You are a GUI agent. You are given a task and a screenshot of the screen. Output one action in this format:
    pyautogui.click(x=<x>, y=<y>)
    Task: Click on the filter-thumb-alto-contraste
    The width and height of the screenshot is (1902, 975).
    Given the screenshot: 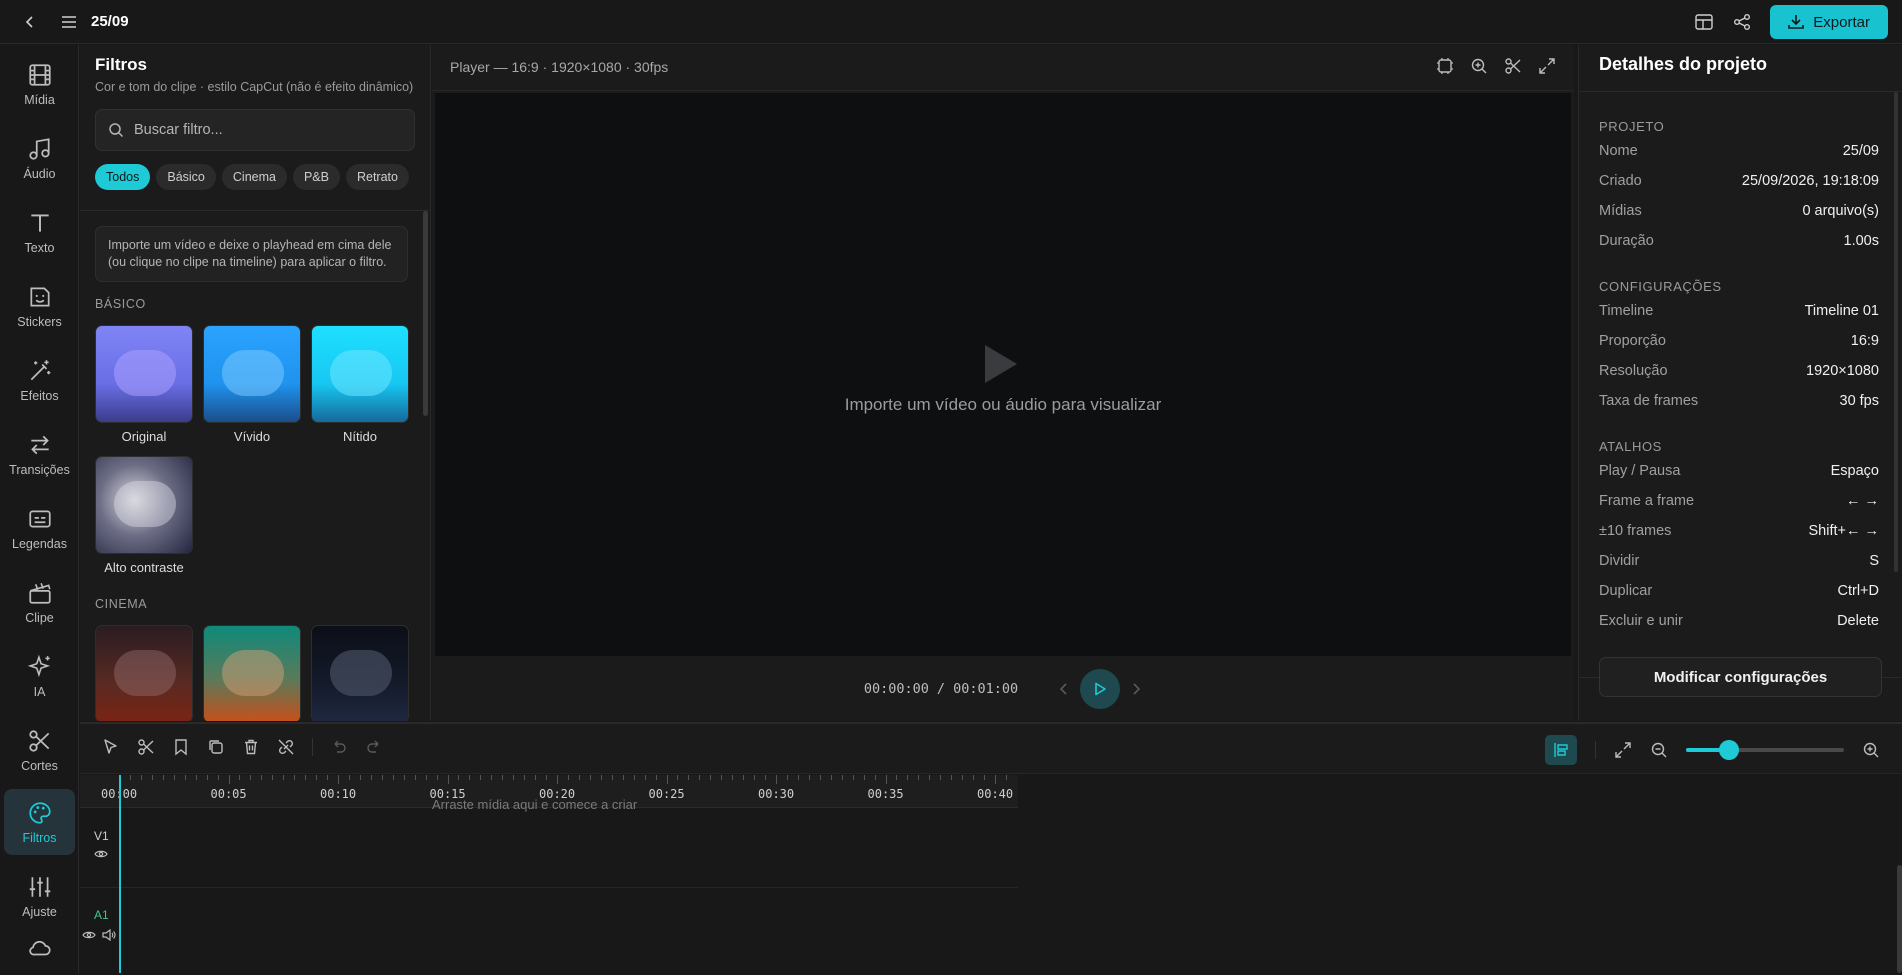 What is the action you would take?
    pyautogui.click(x=144, y=505)
    